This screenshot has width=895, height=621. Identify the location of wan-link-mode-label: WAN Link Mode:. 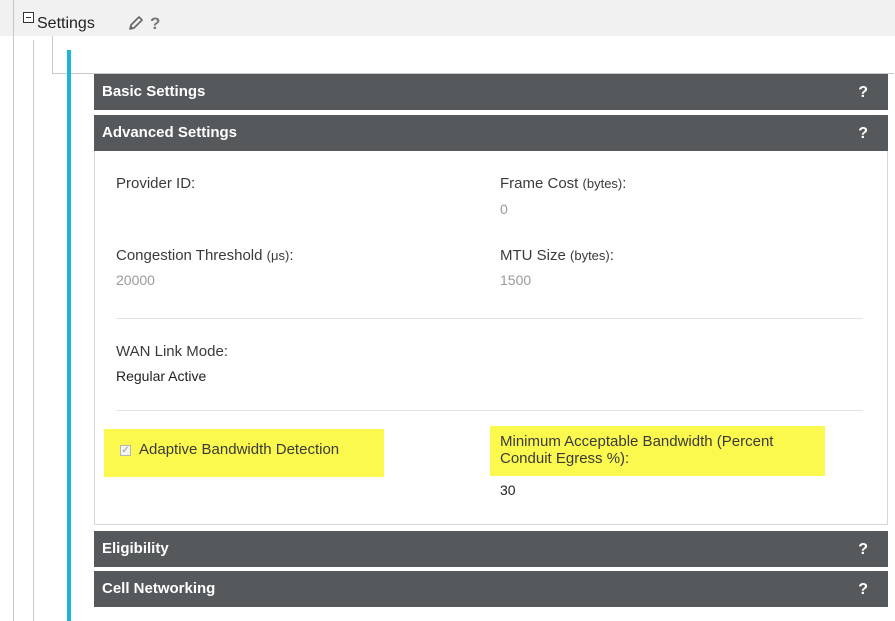
(172, 351).